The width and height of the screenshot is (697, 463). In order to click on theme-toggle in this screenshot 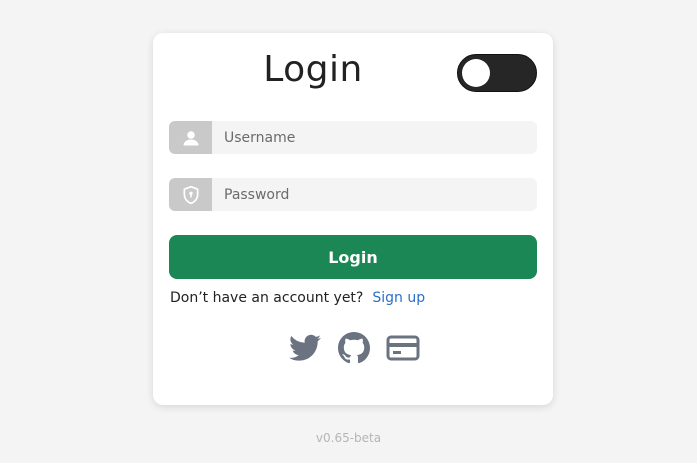, I will do `click(497, 73)`.